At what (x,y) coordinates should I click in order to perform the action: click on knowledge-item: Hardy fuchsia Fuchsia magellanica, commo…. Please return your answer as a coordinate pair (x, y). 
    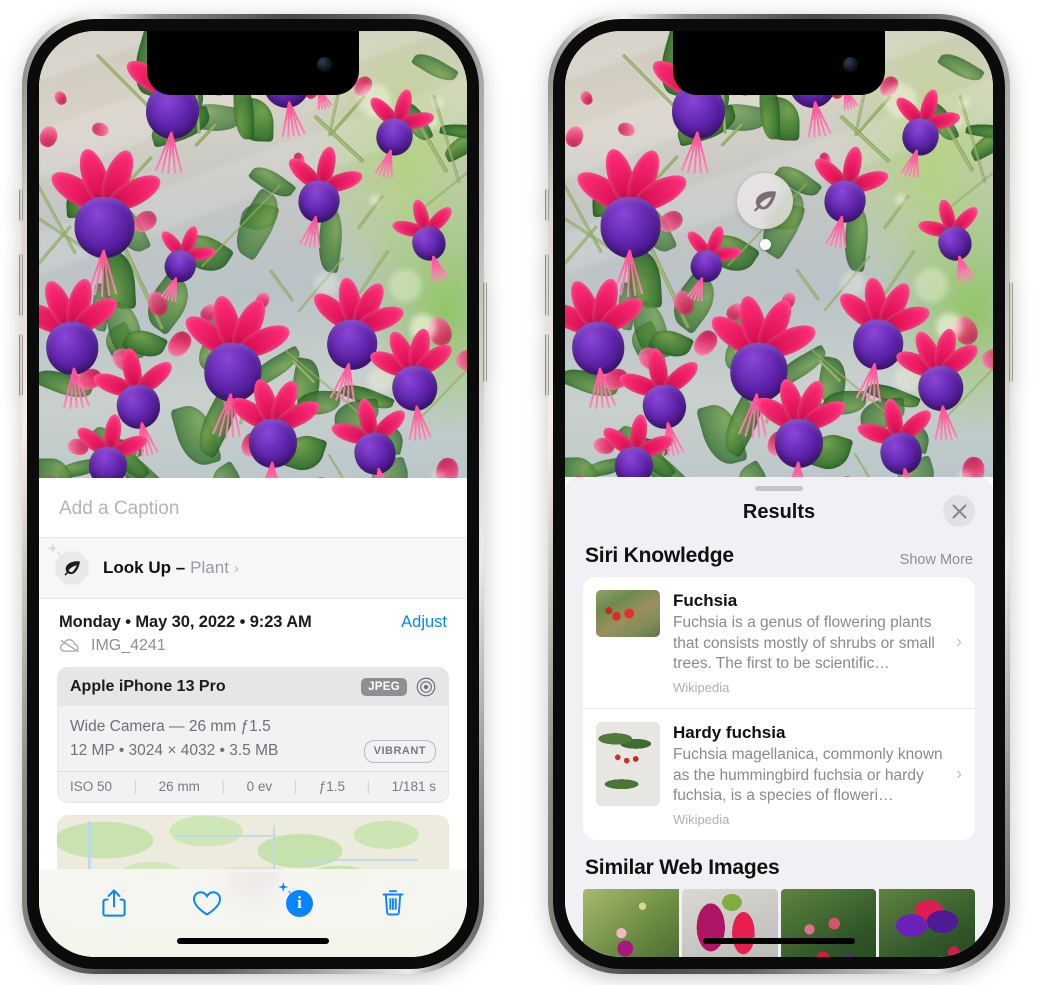
    Looking at the image, I should click on (779, 773).